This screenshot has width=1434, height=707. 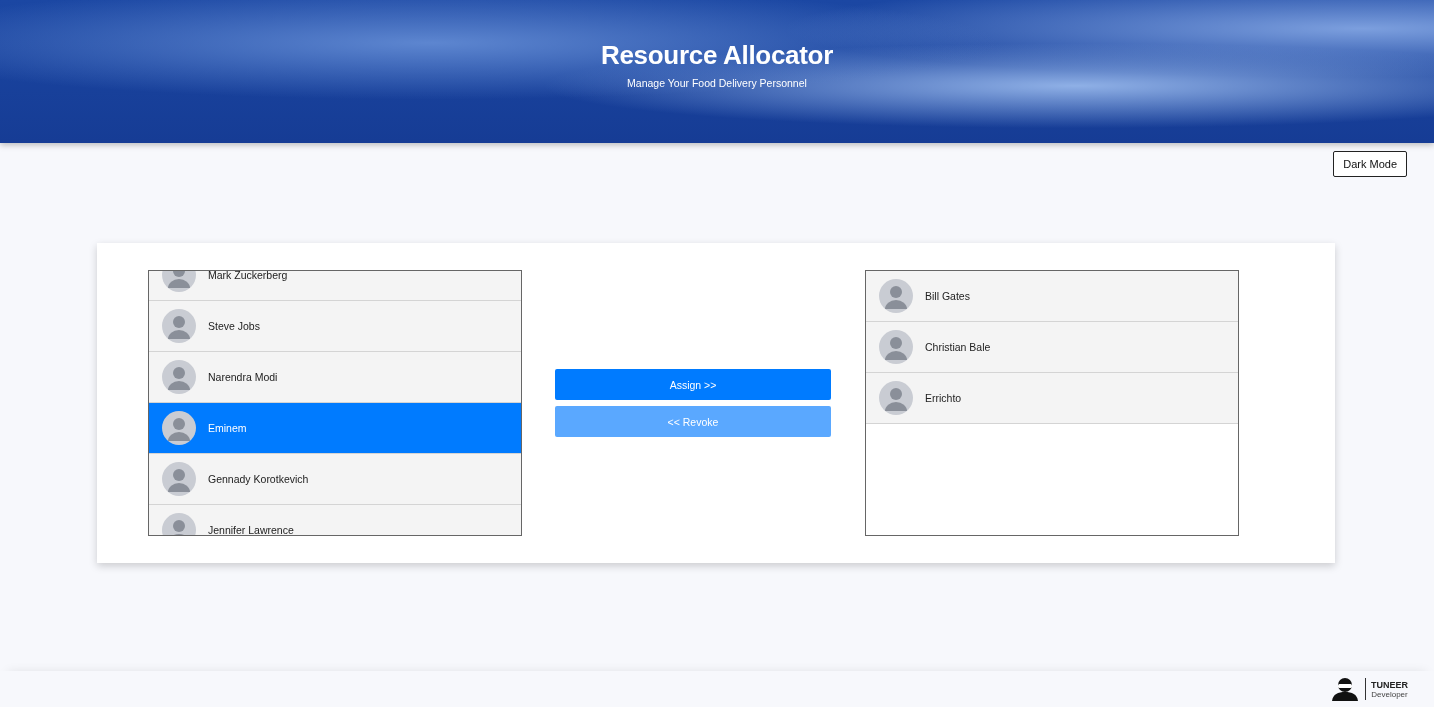 What do you see at coordinates (716, 55) in the screenshot?
I see `app-title: Resource Allocator` at bounding box center [716, 55].